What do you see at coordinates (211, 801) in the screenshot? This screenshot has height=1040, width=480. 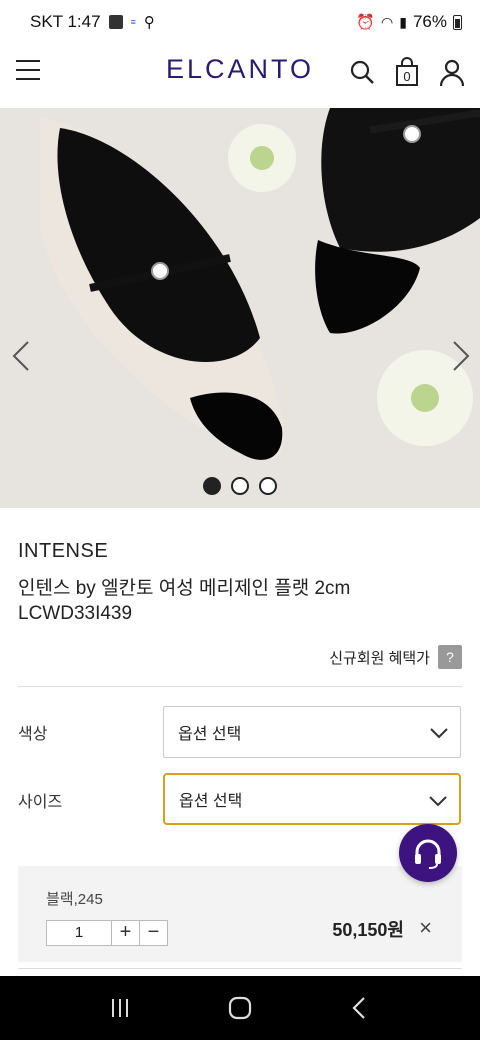 I see `size-select-value: 옵션 선택` at bounding box center [211, 801].